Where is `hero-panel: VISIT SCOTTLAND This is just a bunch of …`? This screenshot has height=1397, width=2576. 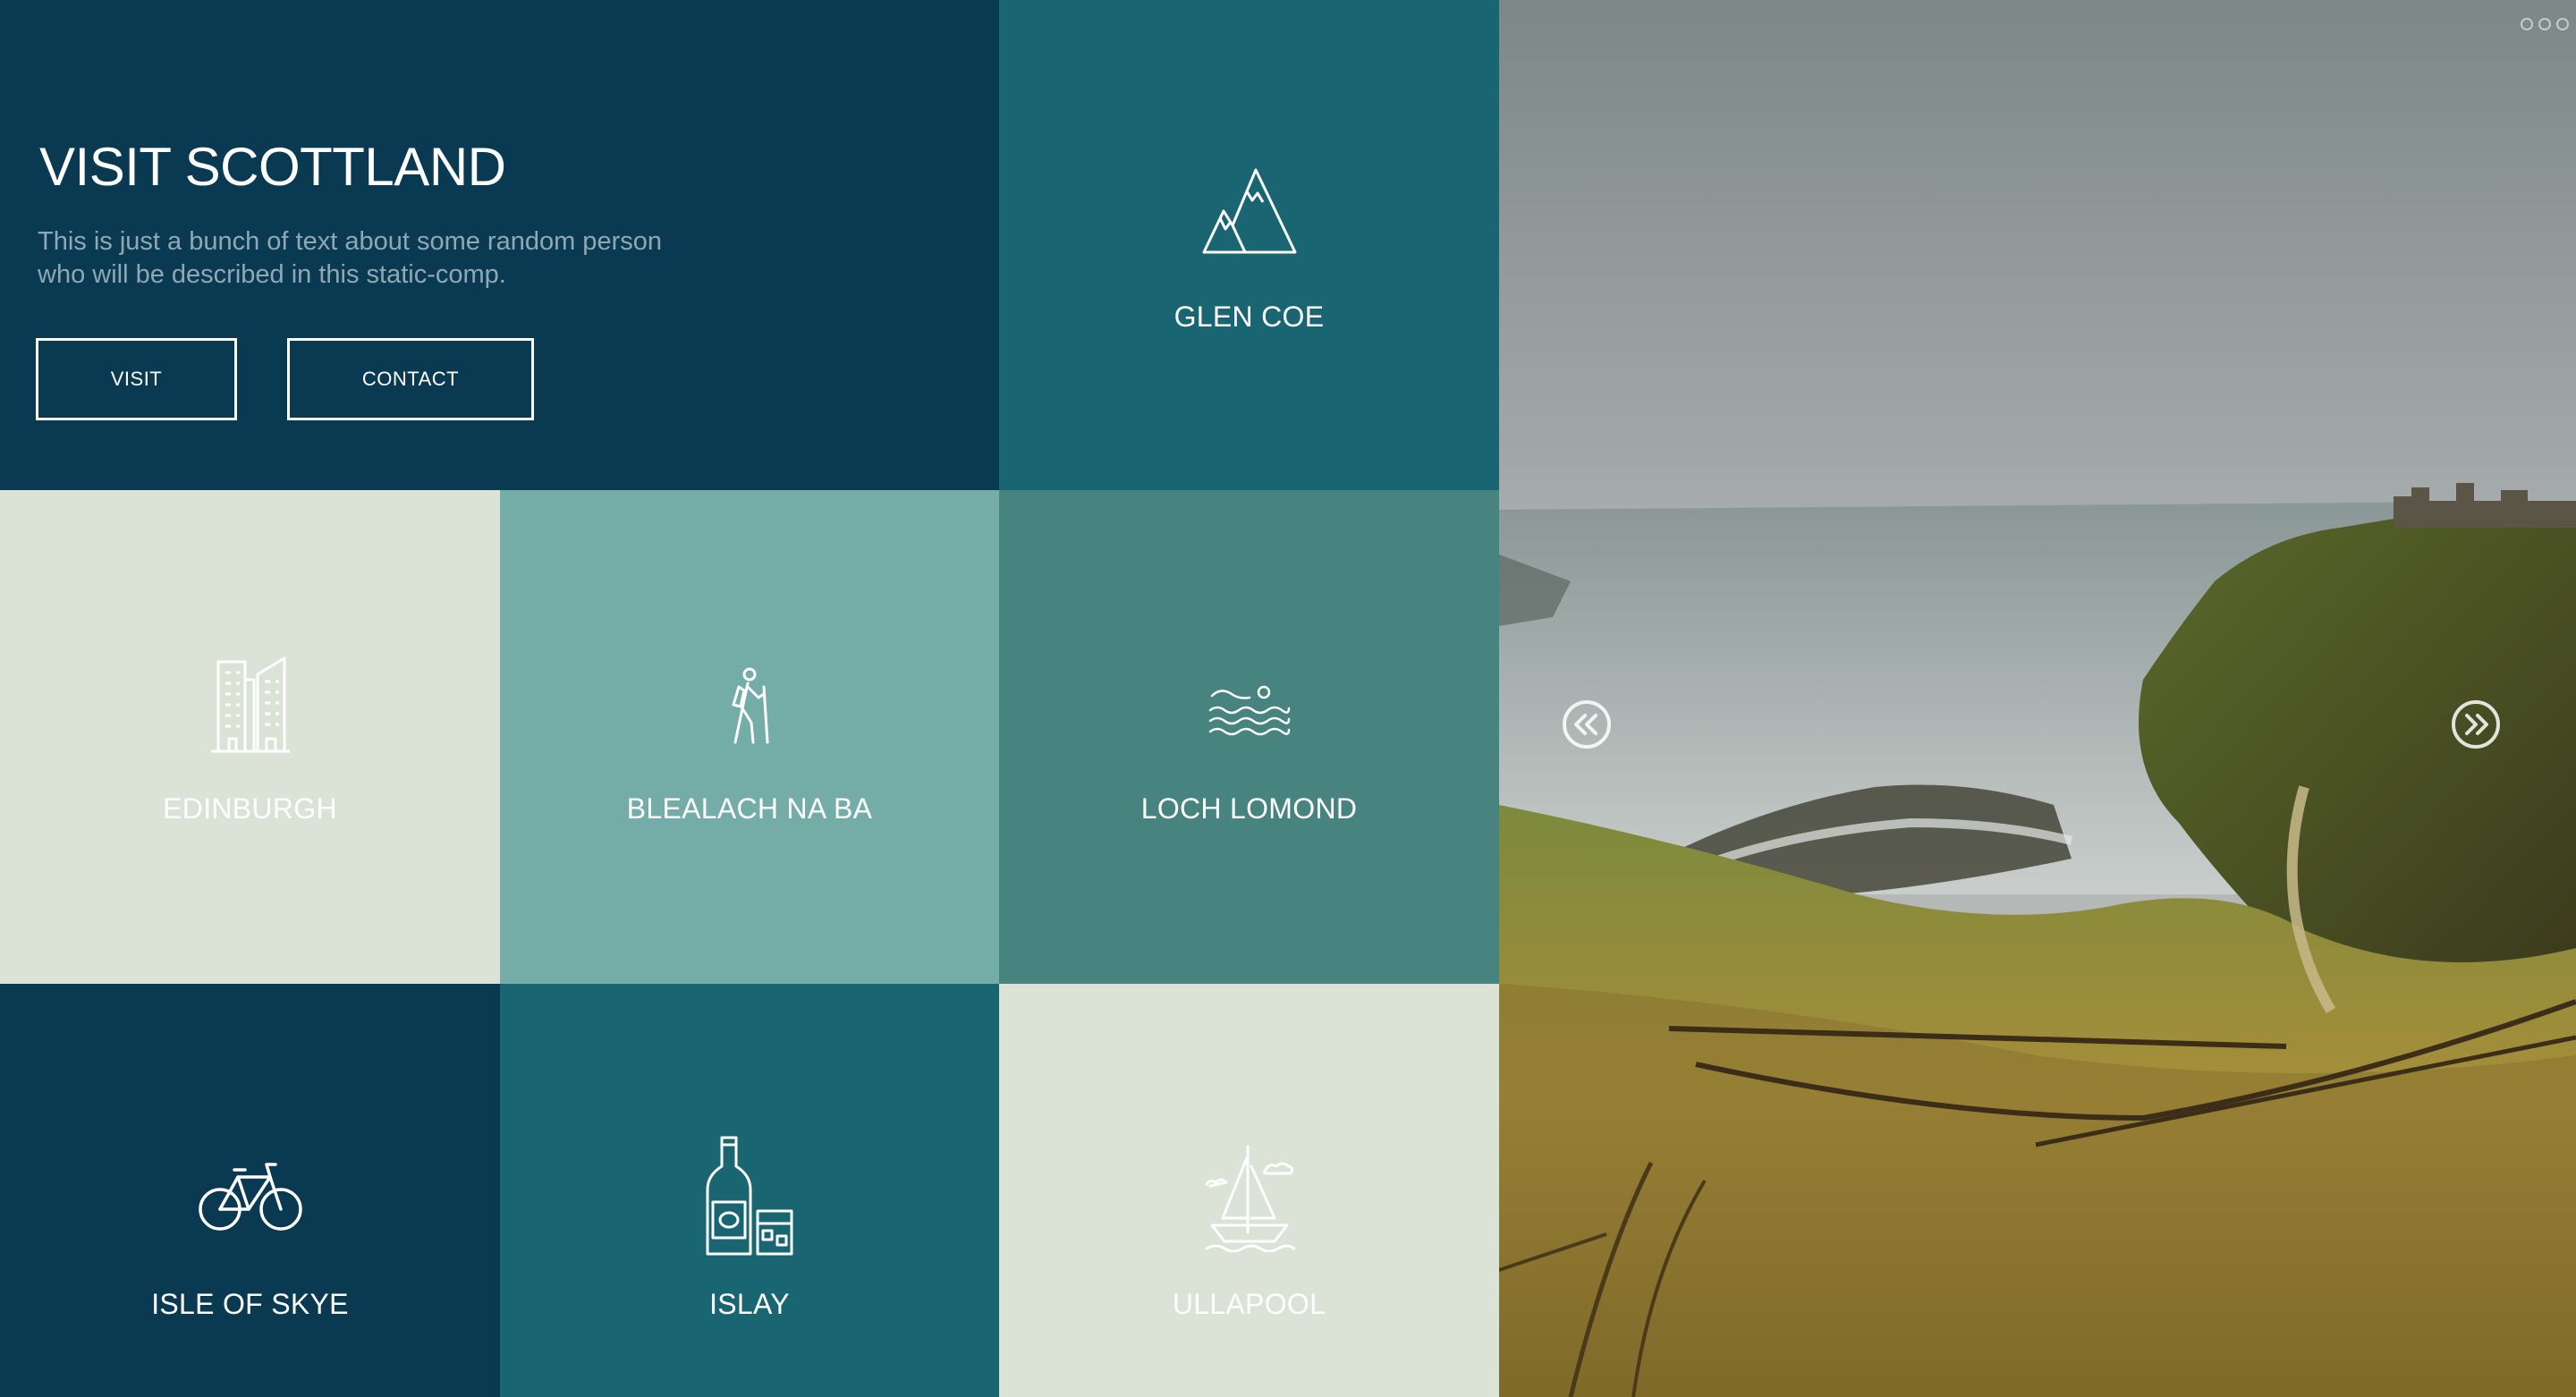 hero-panel: VISIT SCOTTLAND This is just a bunch of … is located at coordinates (499, 245).